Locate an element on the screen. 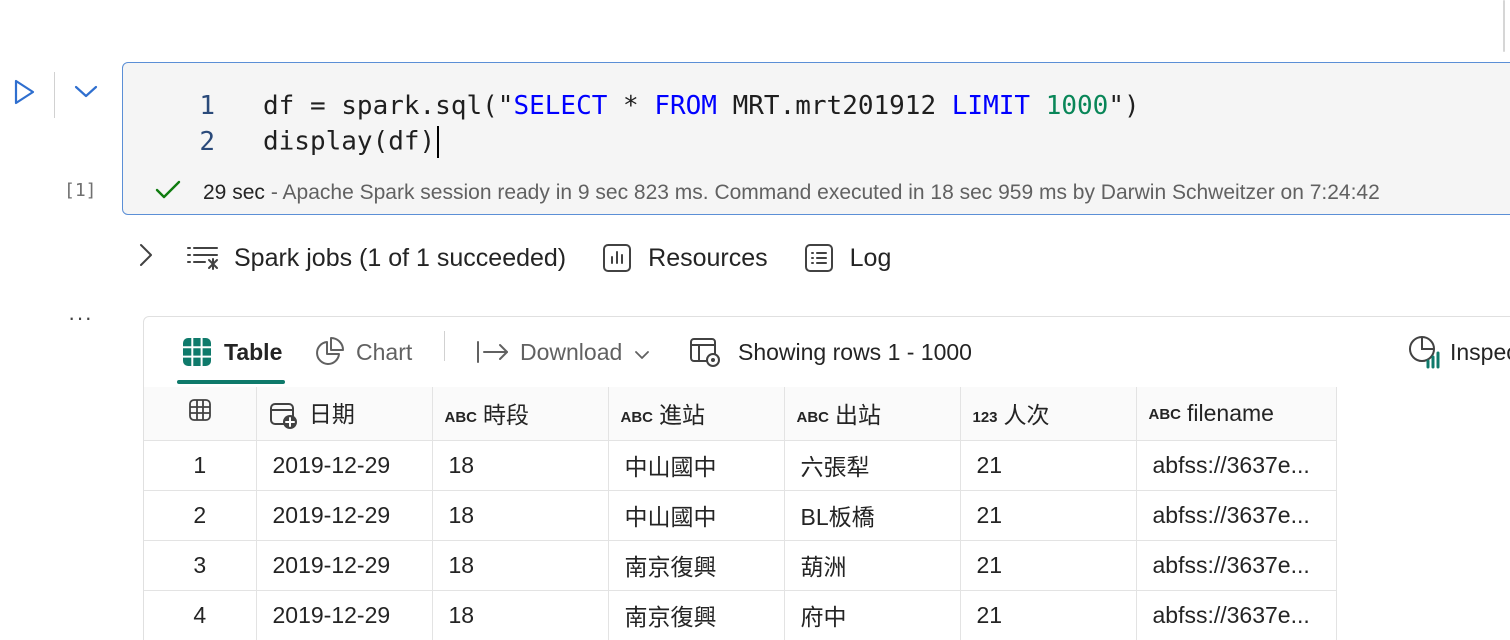 The height and width of the screenshot is (640, 1510). table-grid-icon is located at coordinates (197, 352).